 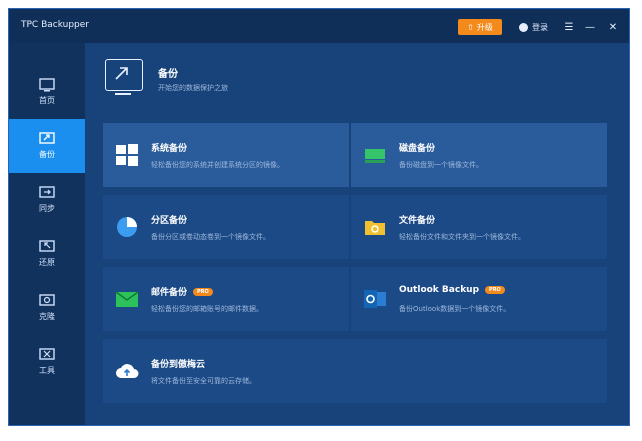 What do you see at coordinates (47, 370) in the screenshot?
I see `sidebar-item-label: 工具` at bounding box center [47, 370].